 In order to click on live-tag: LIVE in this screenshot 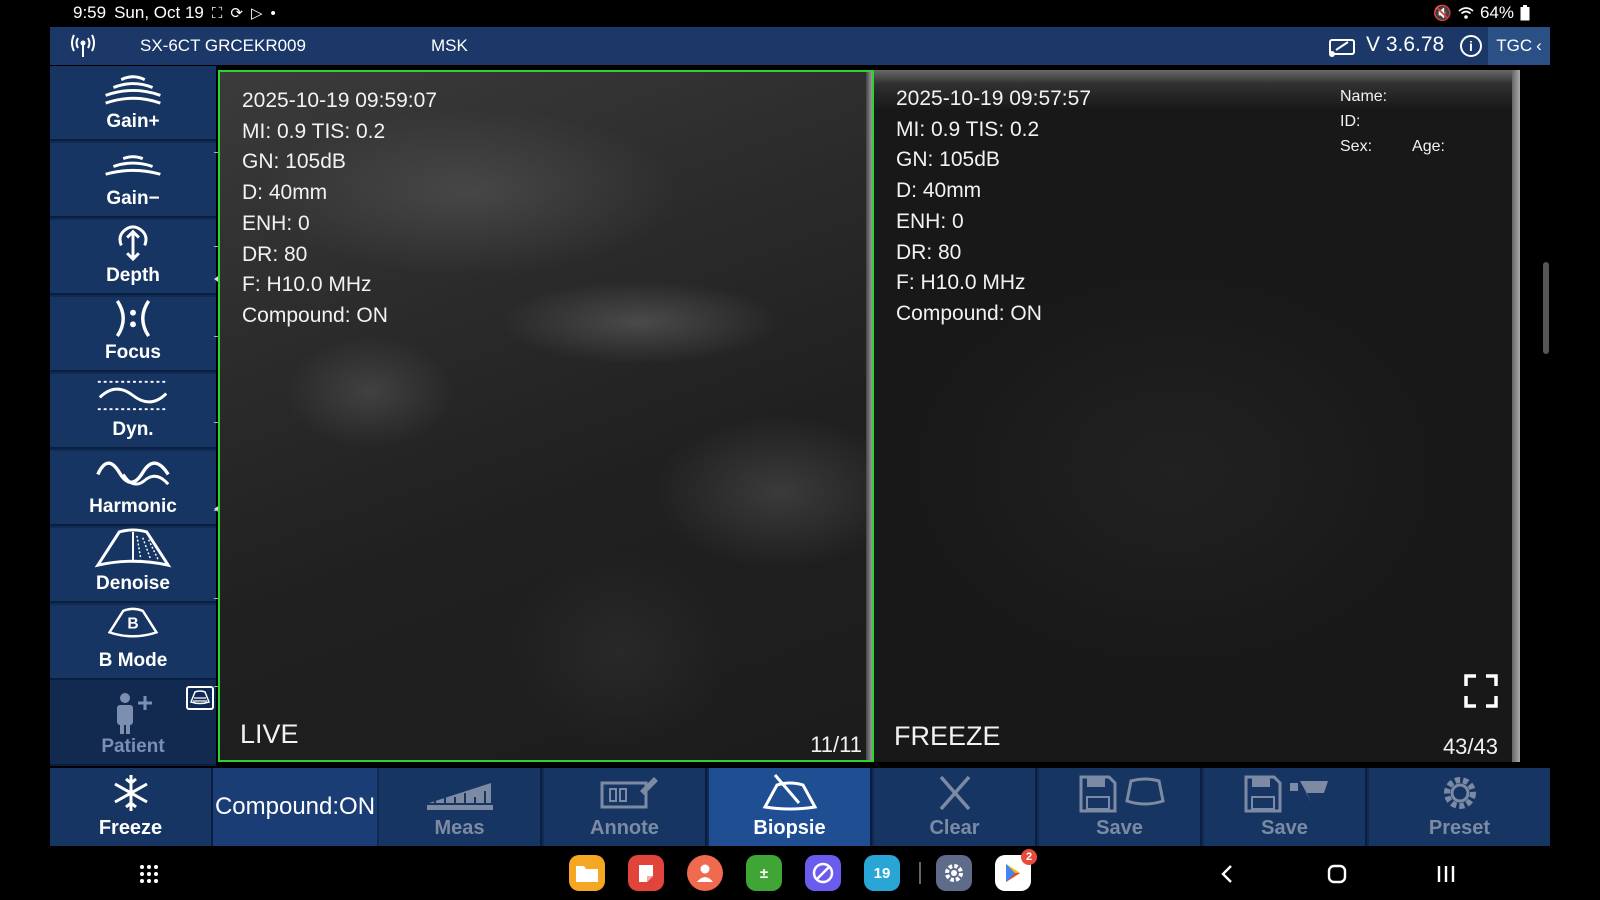, I will do `click(269, 734)`.